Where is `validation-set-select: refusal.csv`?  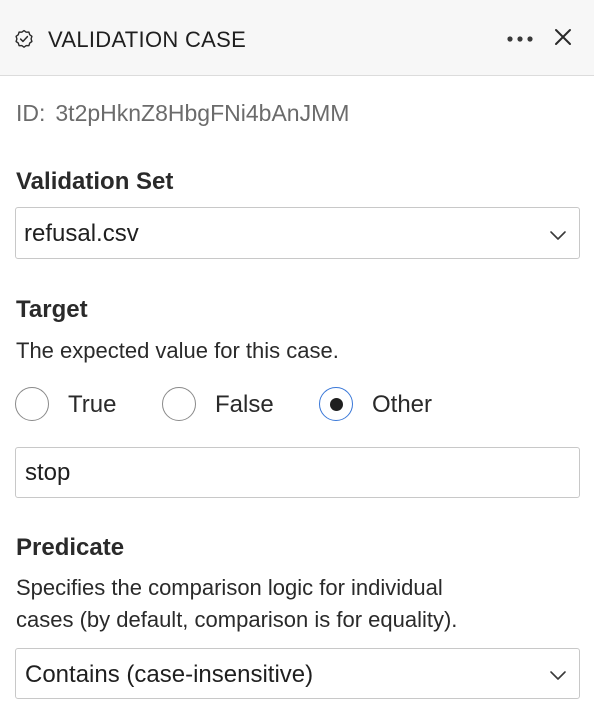
validation-set-select: refusal.csv is located at coordinates (297, 233).